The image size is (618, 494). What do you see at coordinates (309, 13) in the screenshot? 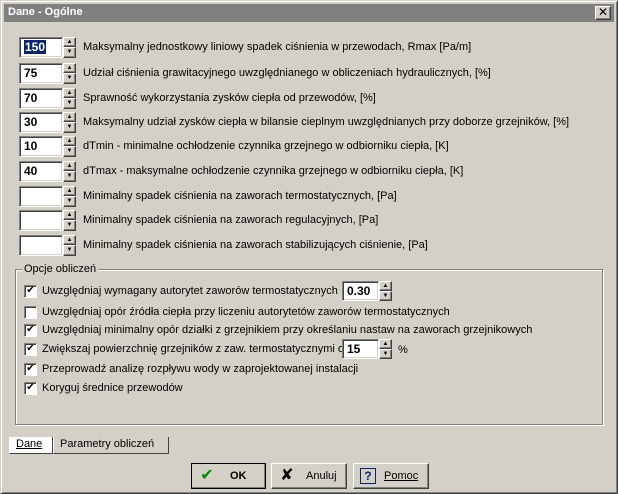
I see `title-bar: Dane - Ogólne ✕` at bounding box center [309, 13].